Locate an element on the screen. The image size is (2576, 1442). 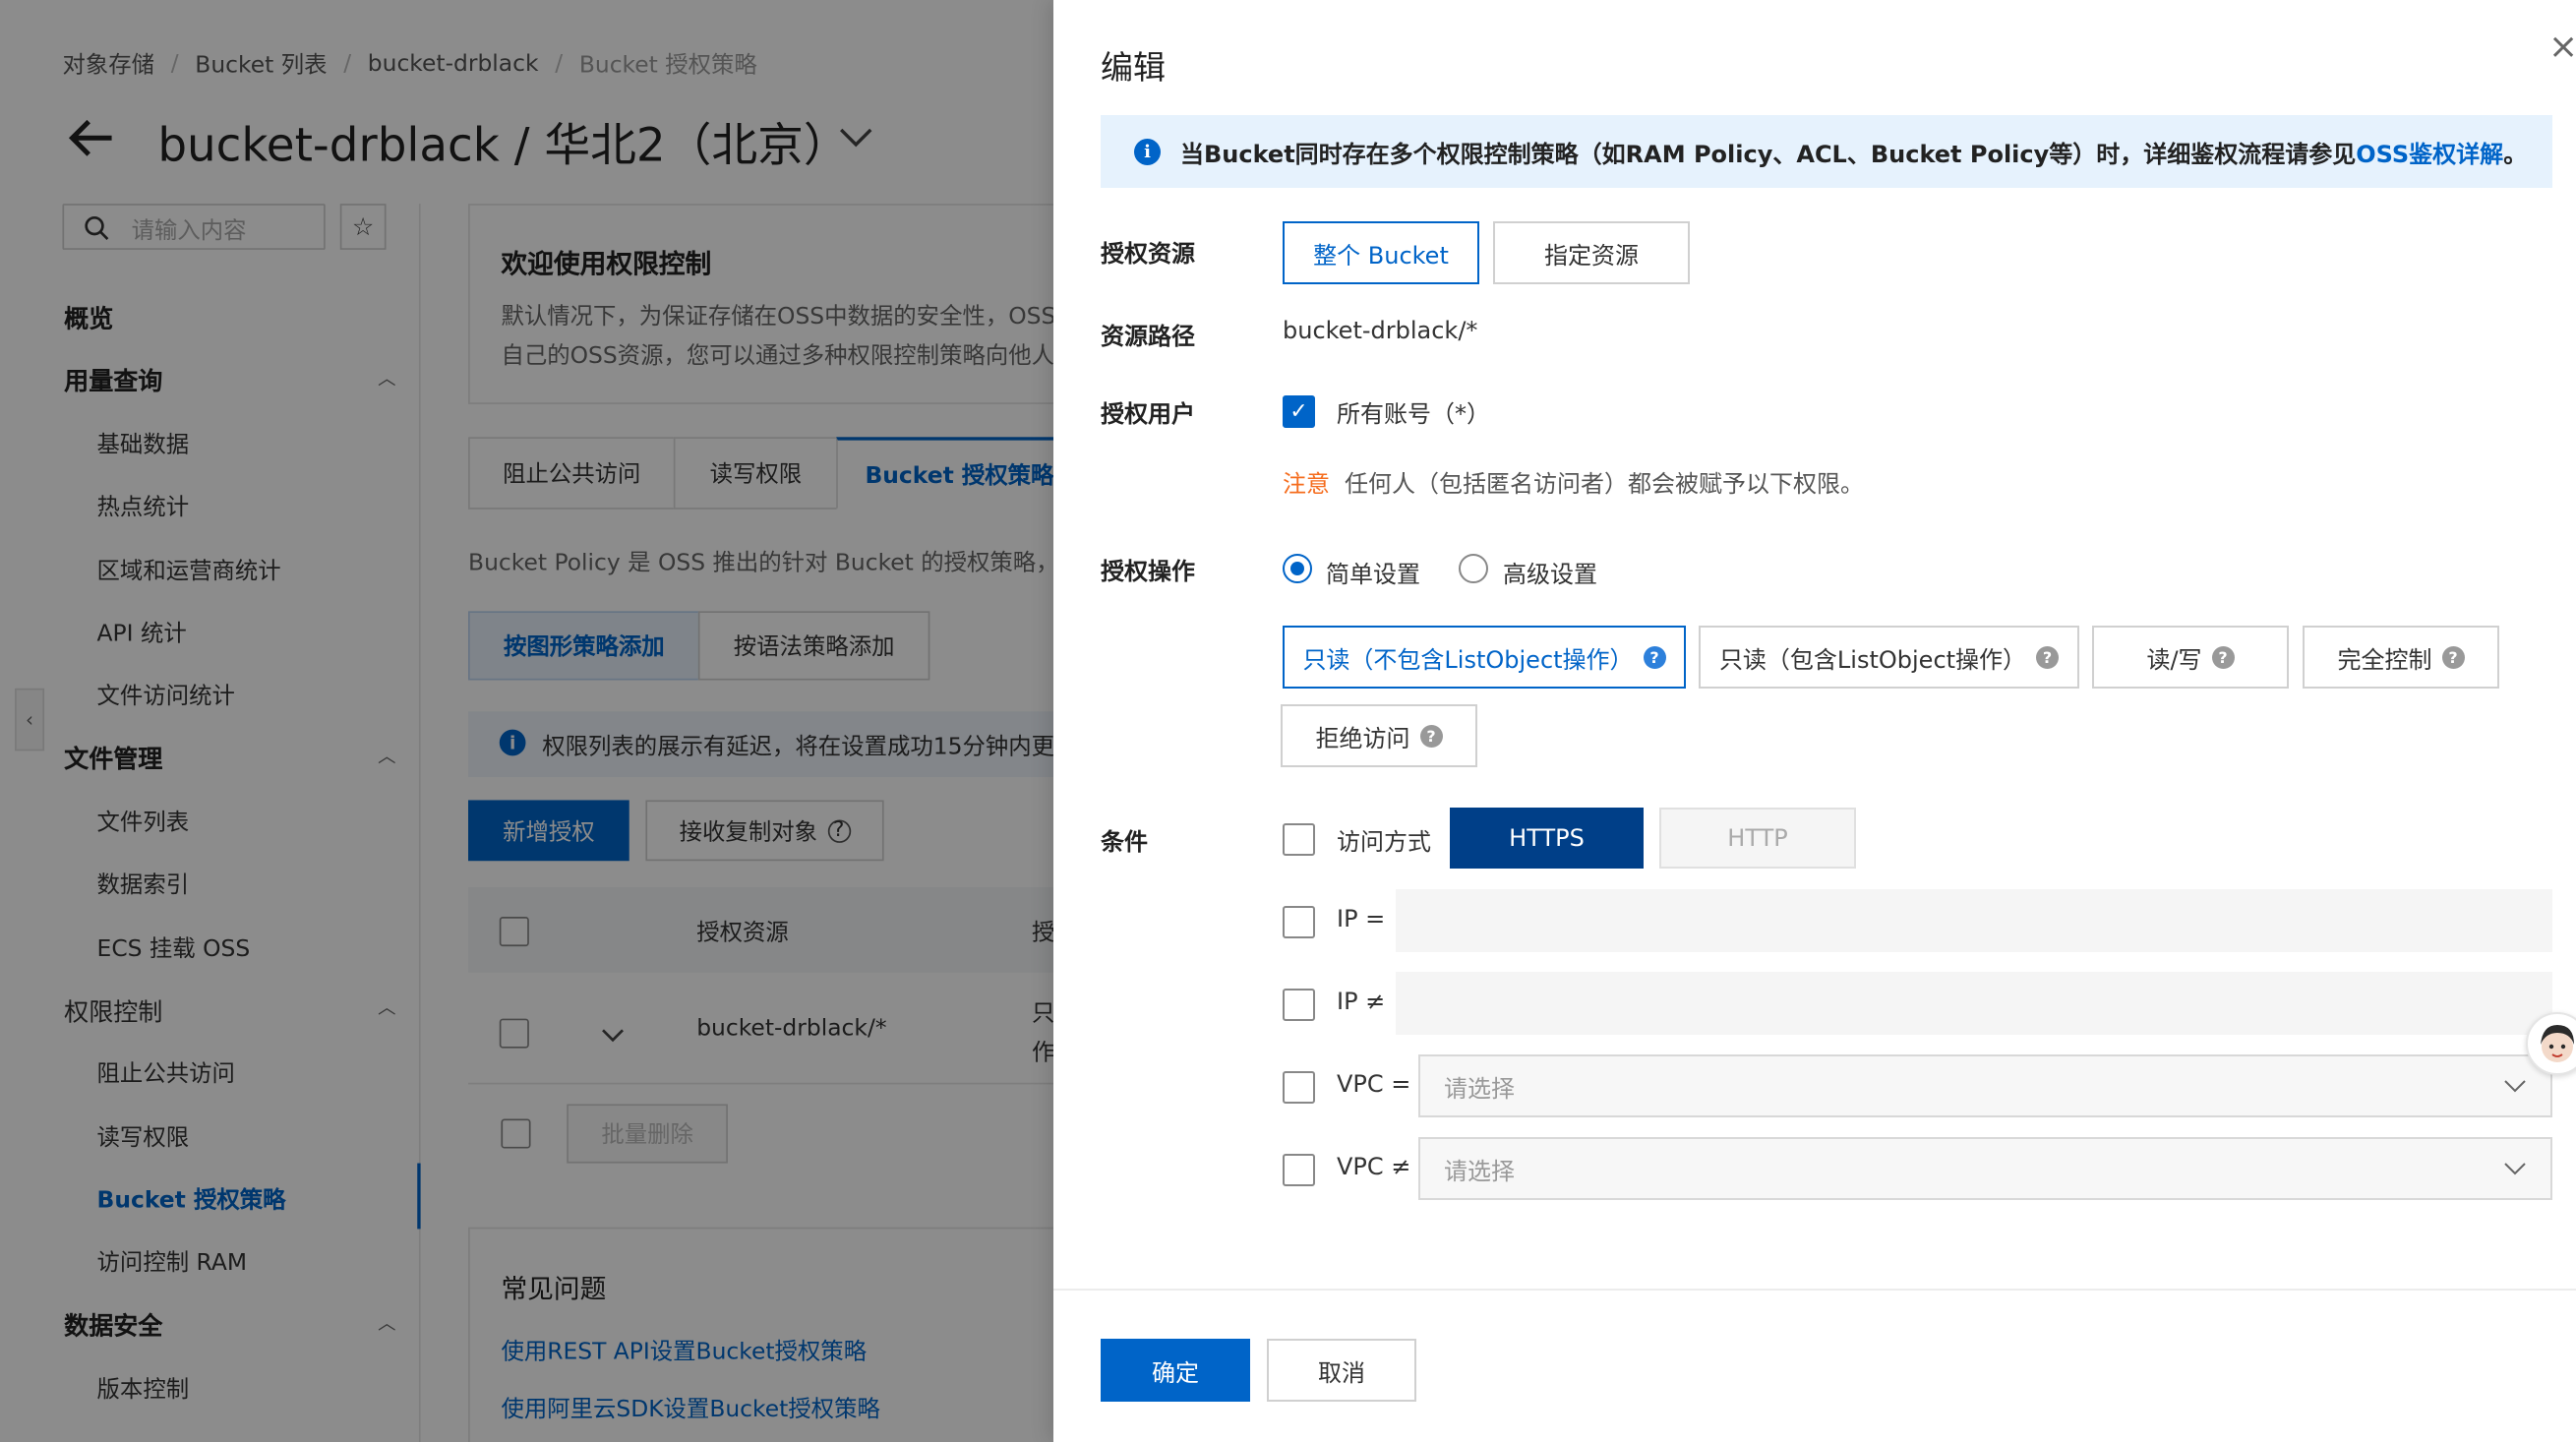
vpc-ne-label: VPC ≠ is located at coordinates (1374, 1166).